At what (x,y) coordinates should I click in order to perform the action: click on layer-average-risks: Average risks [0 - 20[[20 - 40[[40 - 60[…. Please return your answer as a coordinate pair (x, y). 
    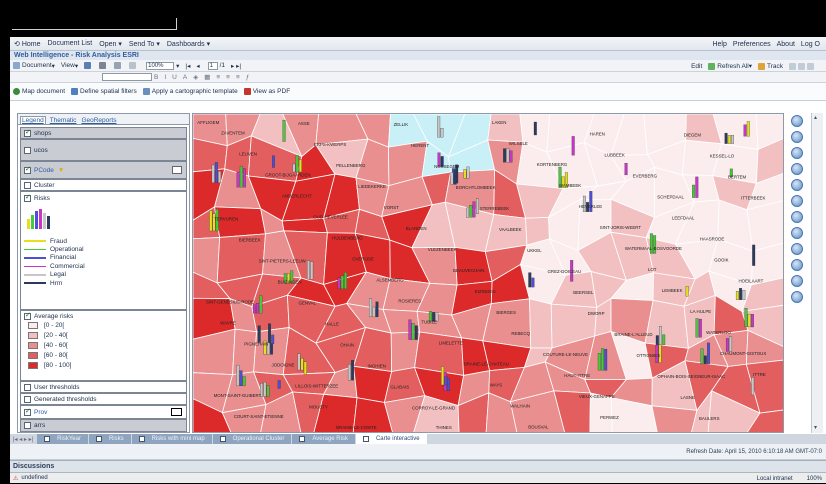
    Looking at the image, I should click on (103, 345).